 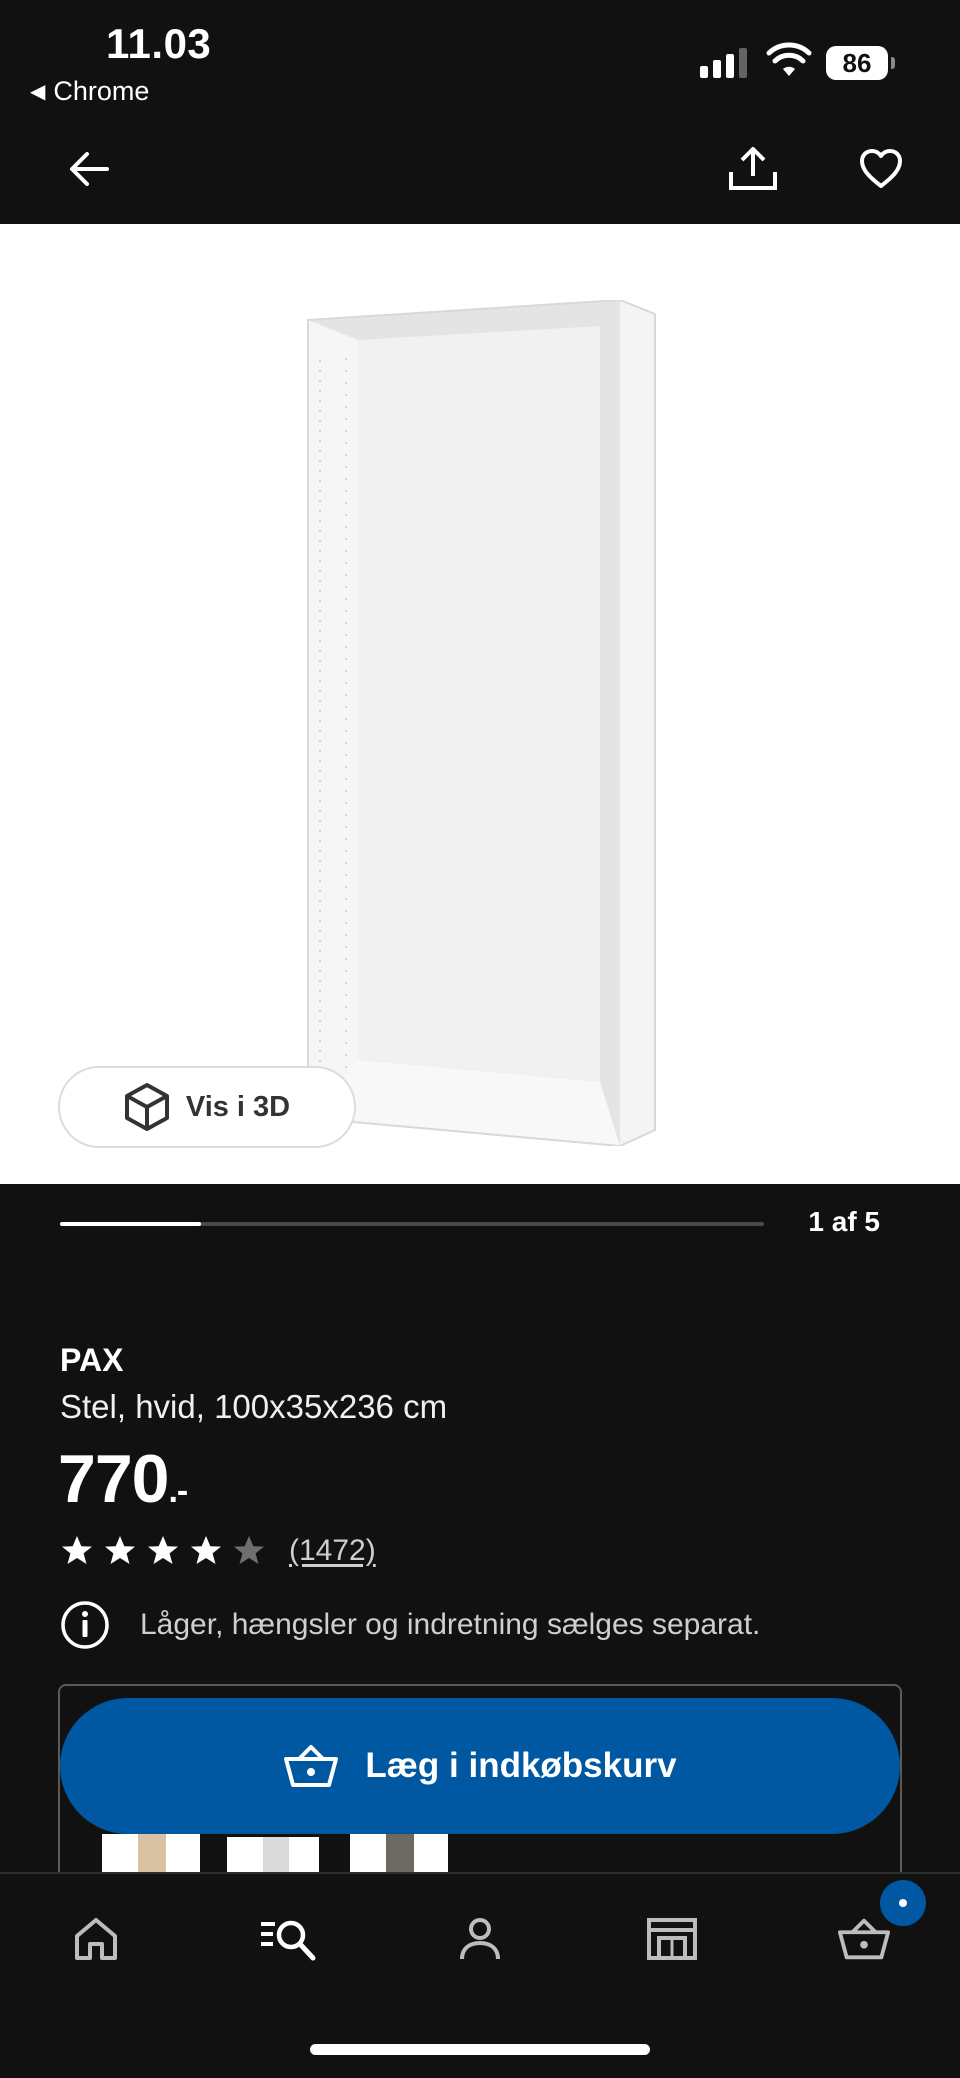 I want to click on product-price: 770.-, so click(x=123, y=1479).